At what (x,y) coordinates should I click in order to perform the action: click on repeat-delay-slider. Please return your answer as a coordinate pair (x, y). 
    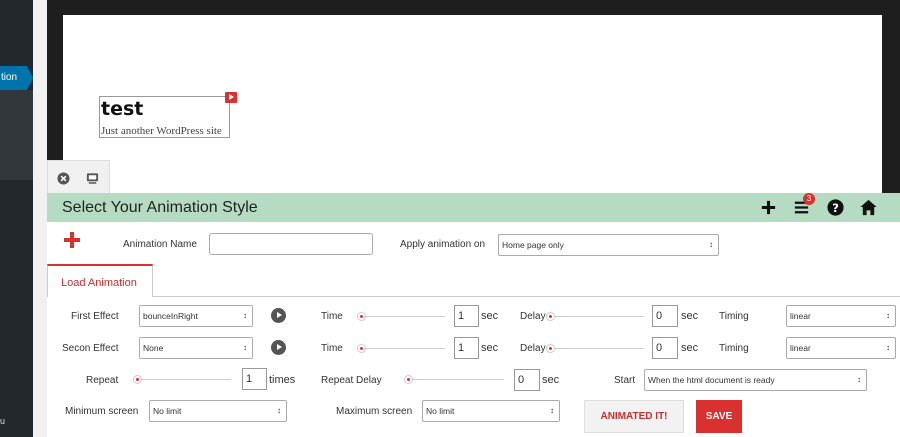
    Looking at the image, I should click on (454, 379).